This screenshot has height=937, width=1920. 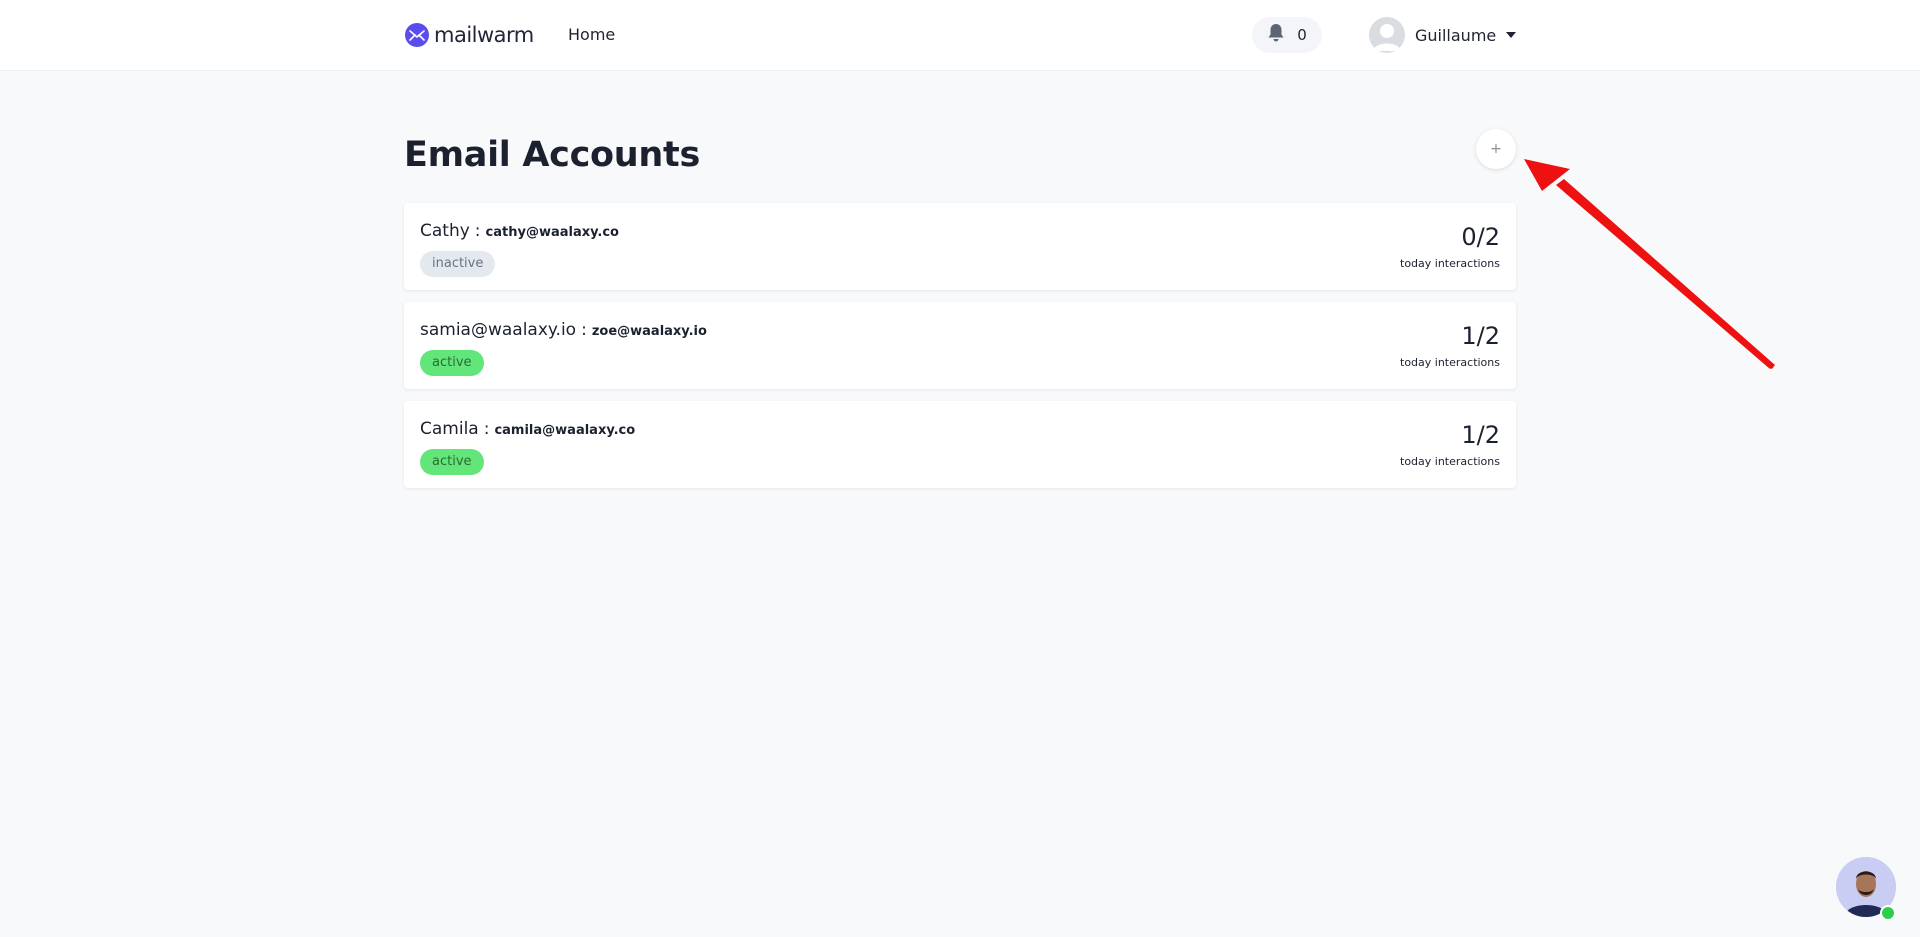 I want to click on account-title: Camila : camila@waalaxy.co, so click(x=527, y=429).